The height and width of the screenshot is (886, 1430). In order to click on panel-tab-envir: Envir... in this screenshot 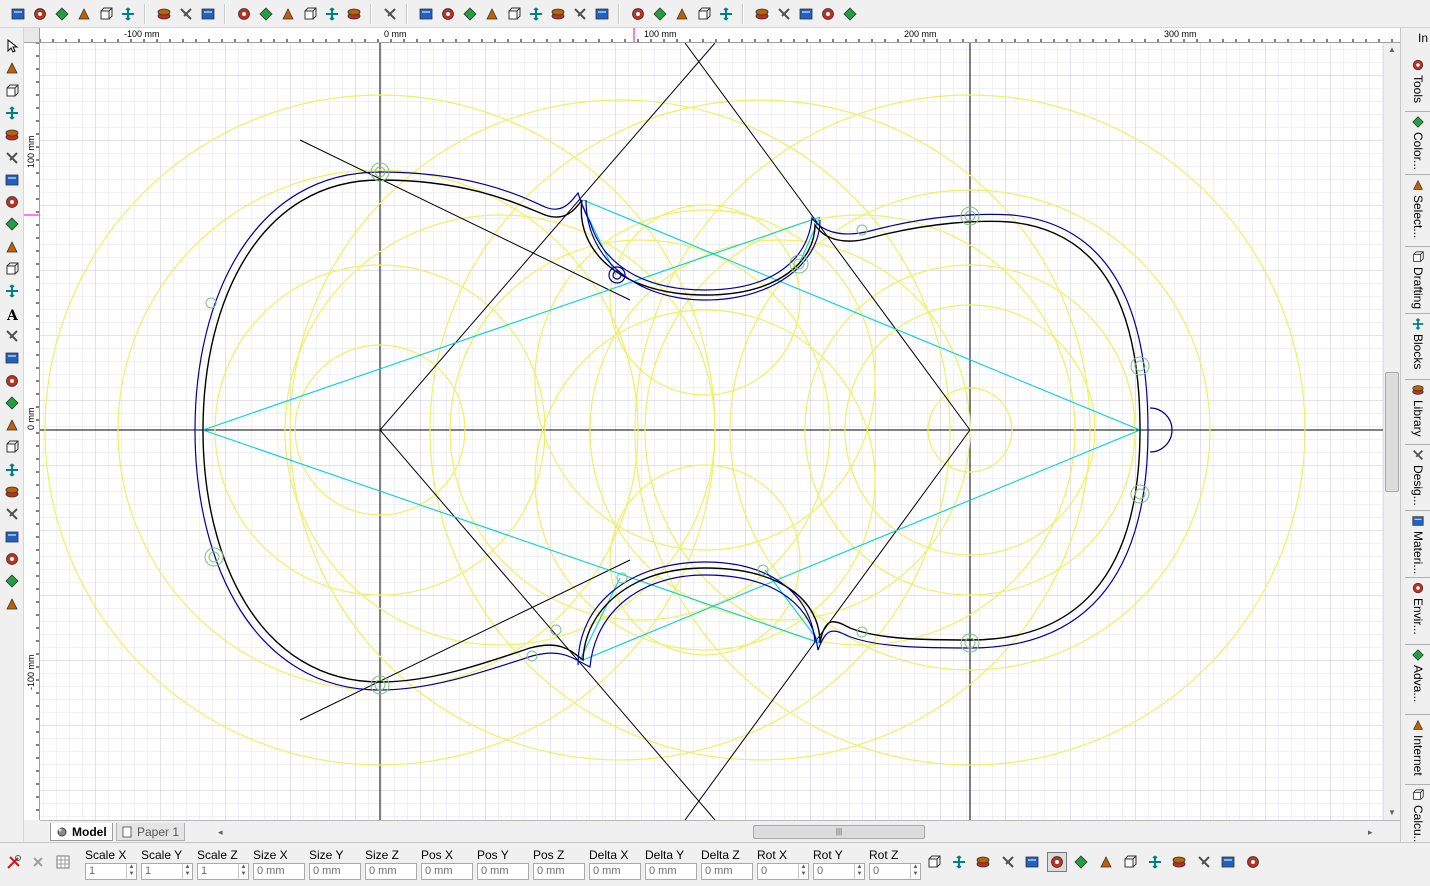, I will do `click(1418, 608)`.